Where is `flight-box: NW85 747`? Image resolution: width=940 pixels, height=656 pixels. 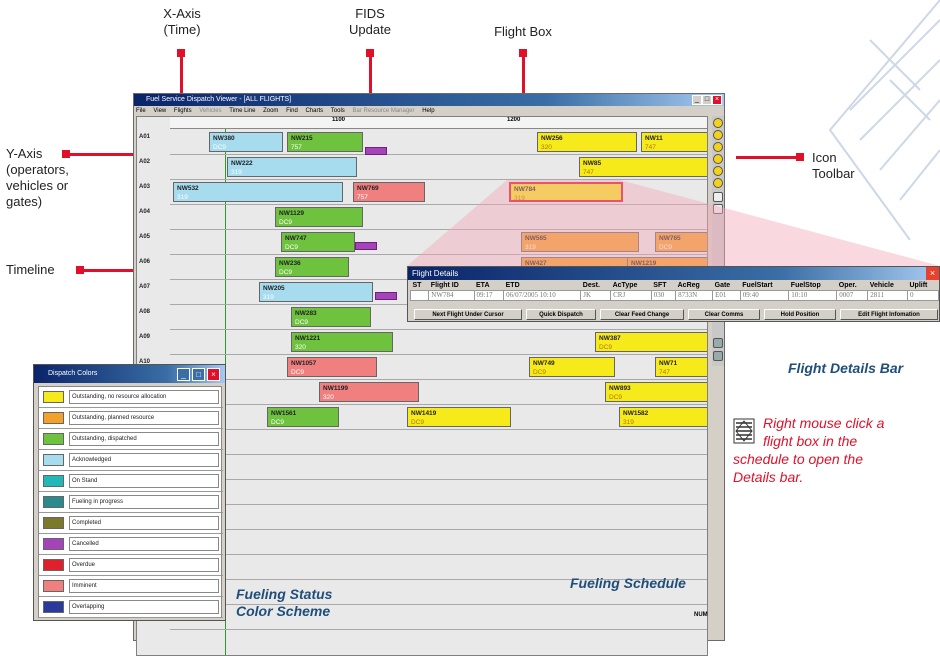
flight-box: NW85 747 is located at coordinates (643, 167).